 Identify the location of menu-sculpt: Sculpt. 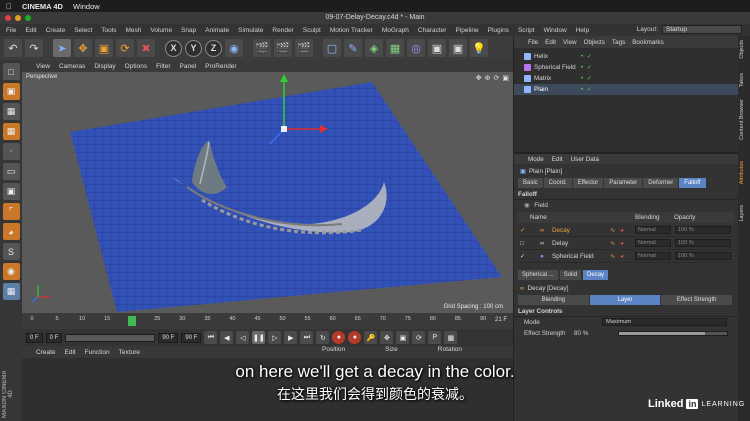
(312, 30).